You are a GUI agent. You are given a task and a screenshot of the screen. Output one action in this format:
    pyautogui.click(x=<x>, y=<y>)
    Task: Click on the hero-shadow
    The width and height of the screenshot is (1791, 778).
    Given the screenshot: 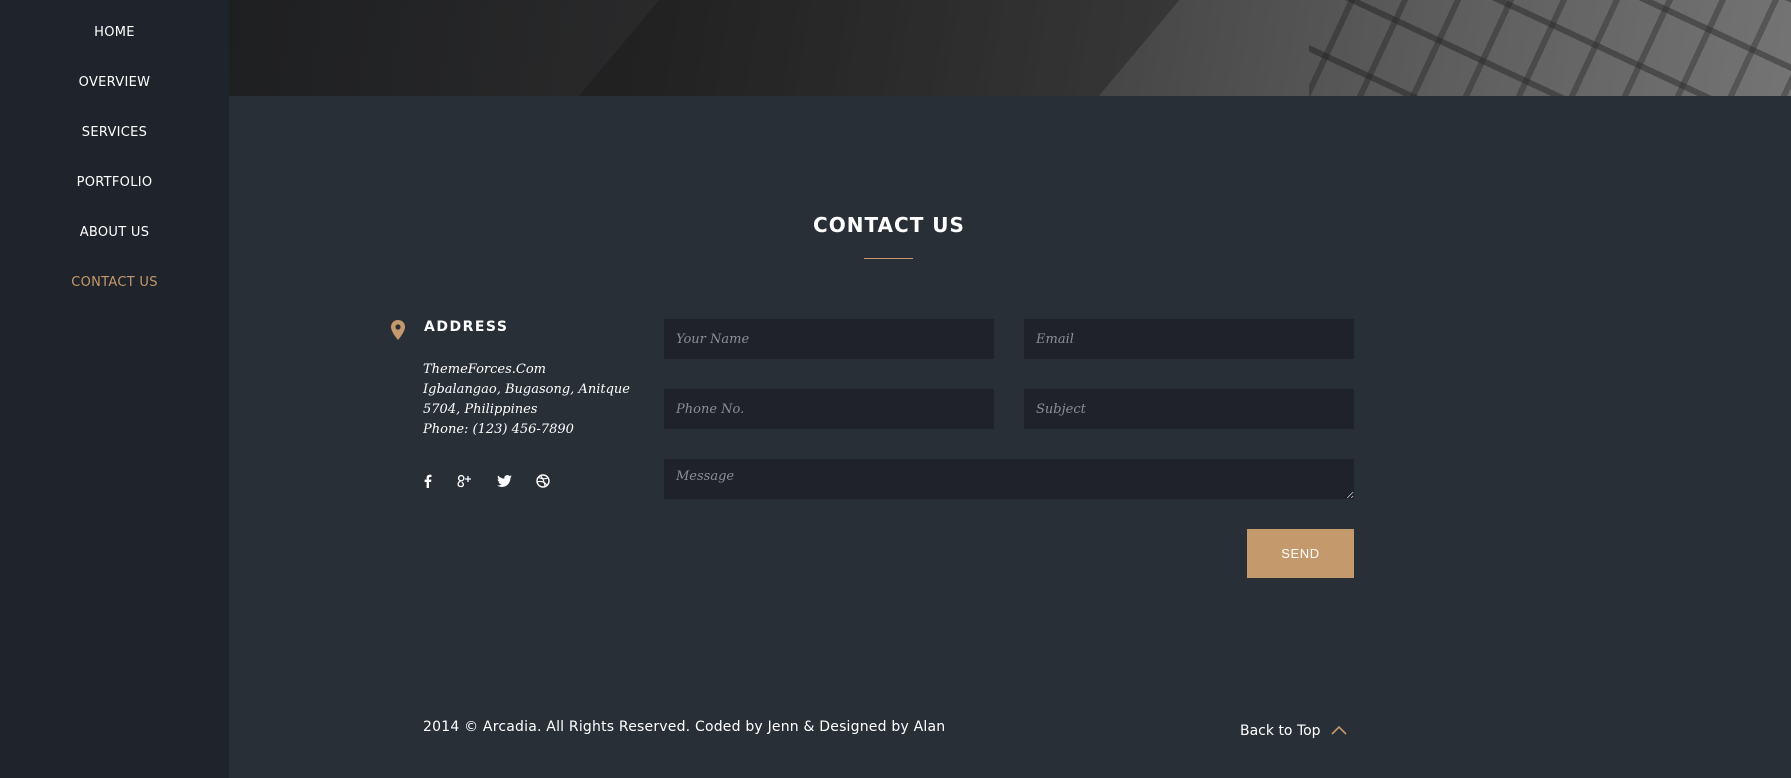 What is the action you would take?
    pyautogui.click(x=869, y=48)
    